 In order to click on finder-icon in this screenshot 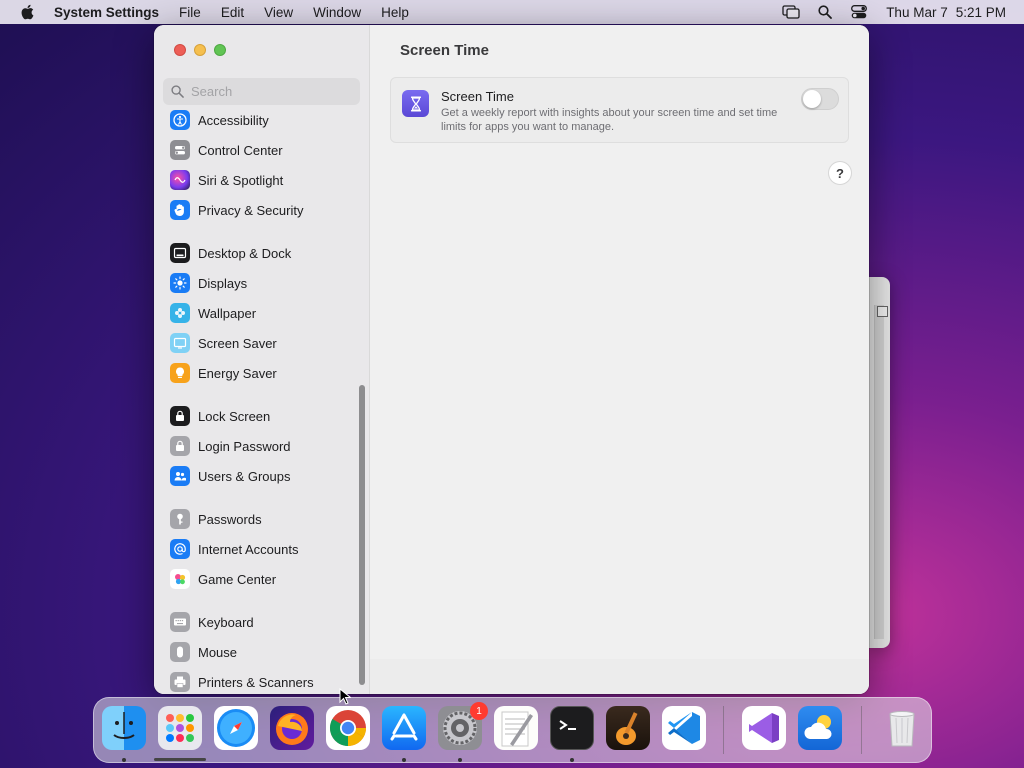, I will do `click(124, 728)`.